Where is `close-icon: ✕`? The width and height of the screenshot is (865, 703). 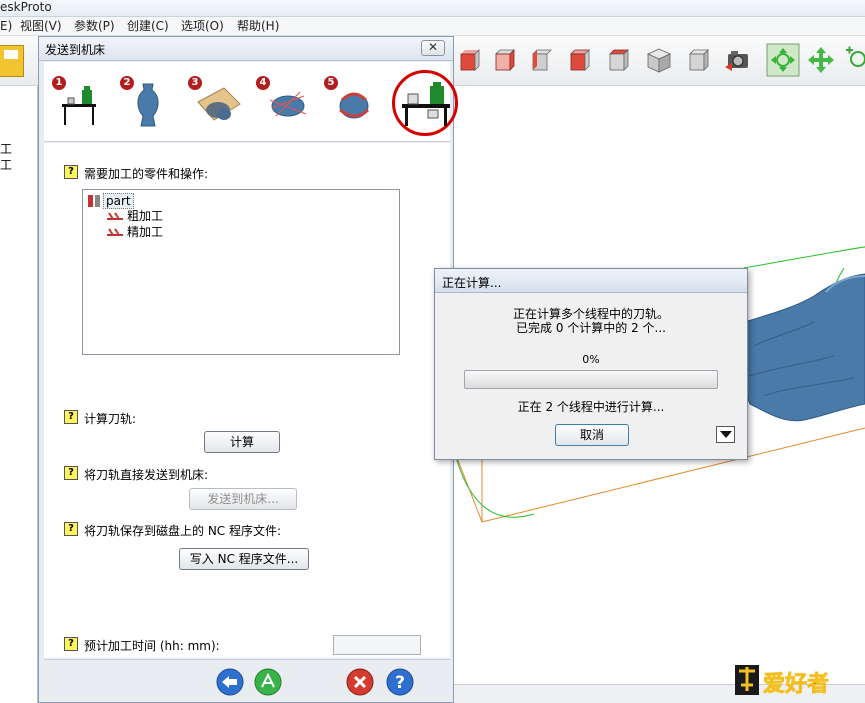 close-icon: ✕ is located at coordinates (433, 48).